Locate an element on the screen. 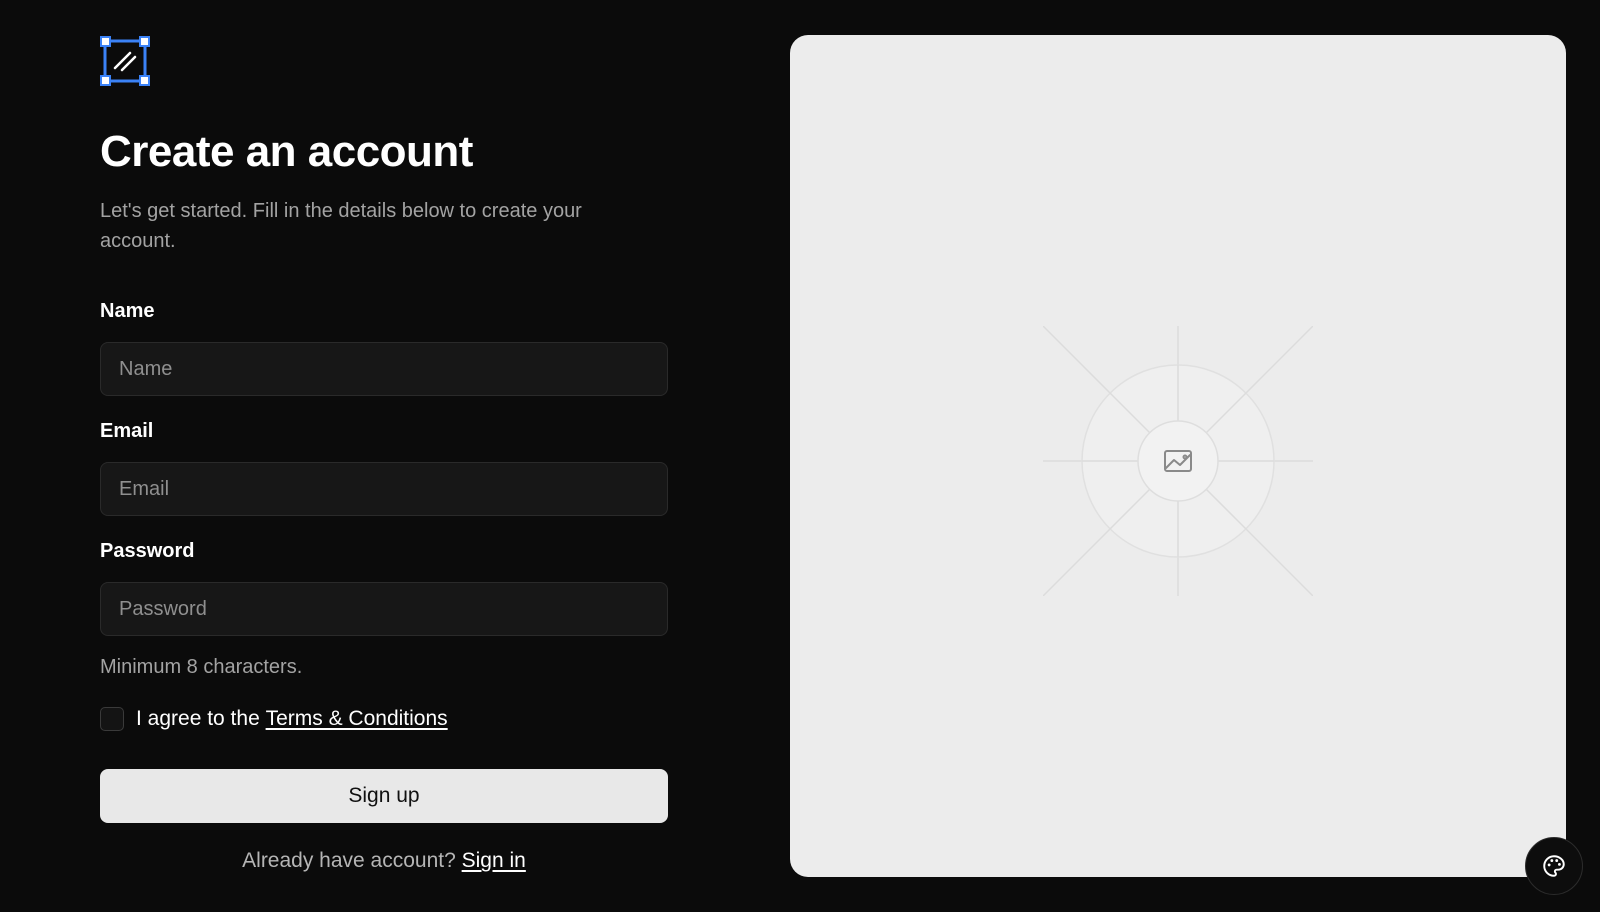 This screenshot has height=912, width=1600. selection-box-logo-icon is located at coordinates (125, 61).